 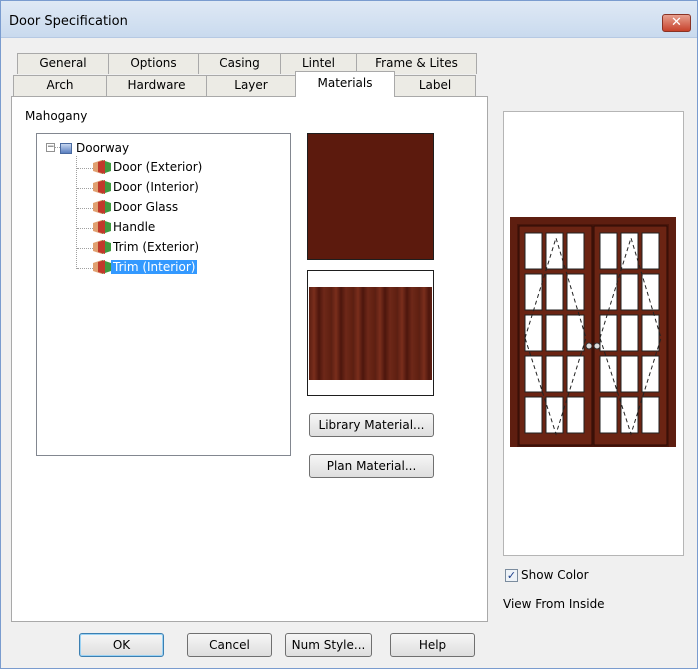 I want to click on show-color-checkbox: ✓, so click(x=511, y=575).